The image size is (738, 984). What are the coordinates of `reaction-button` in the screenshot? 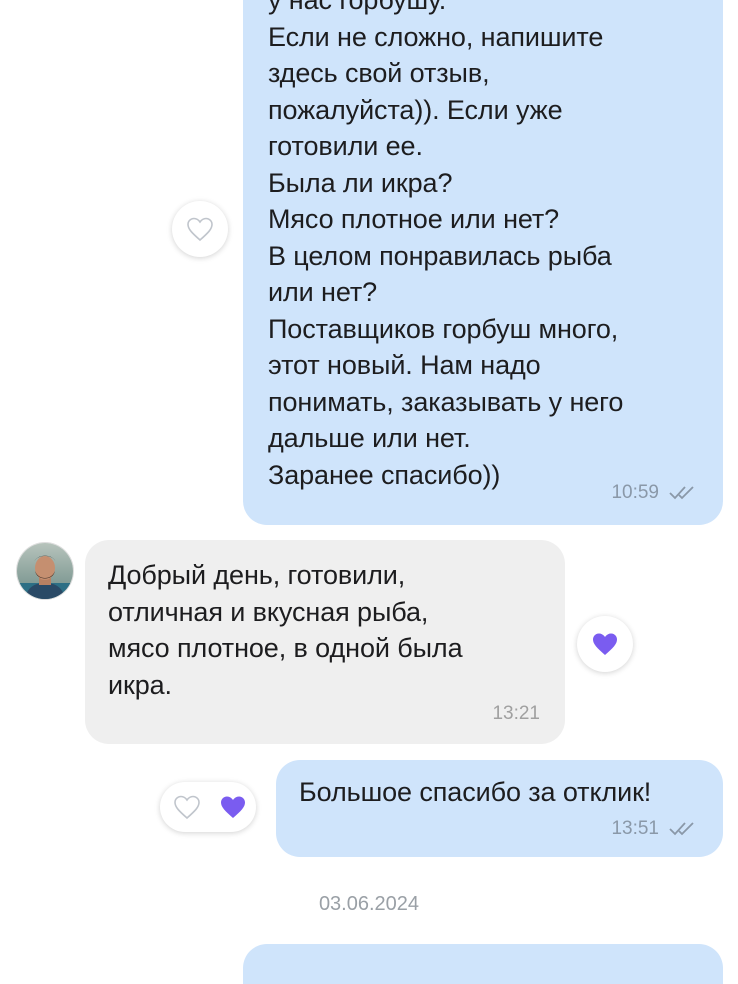 It's located at (605, 644).